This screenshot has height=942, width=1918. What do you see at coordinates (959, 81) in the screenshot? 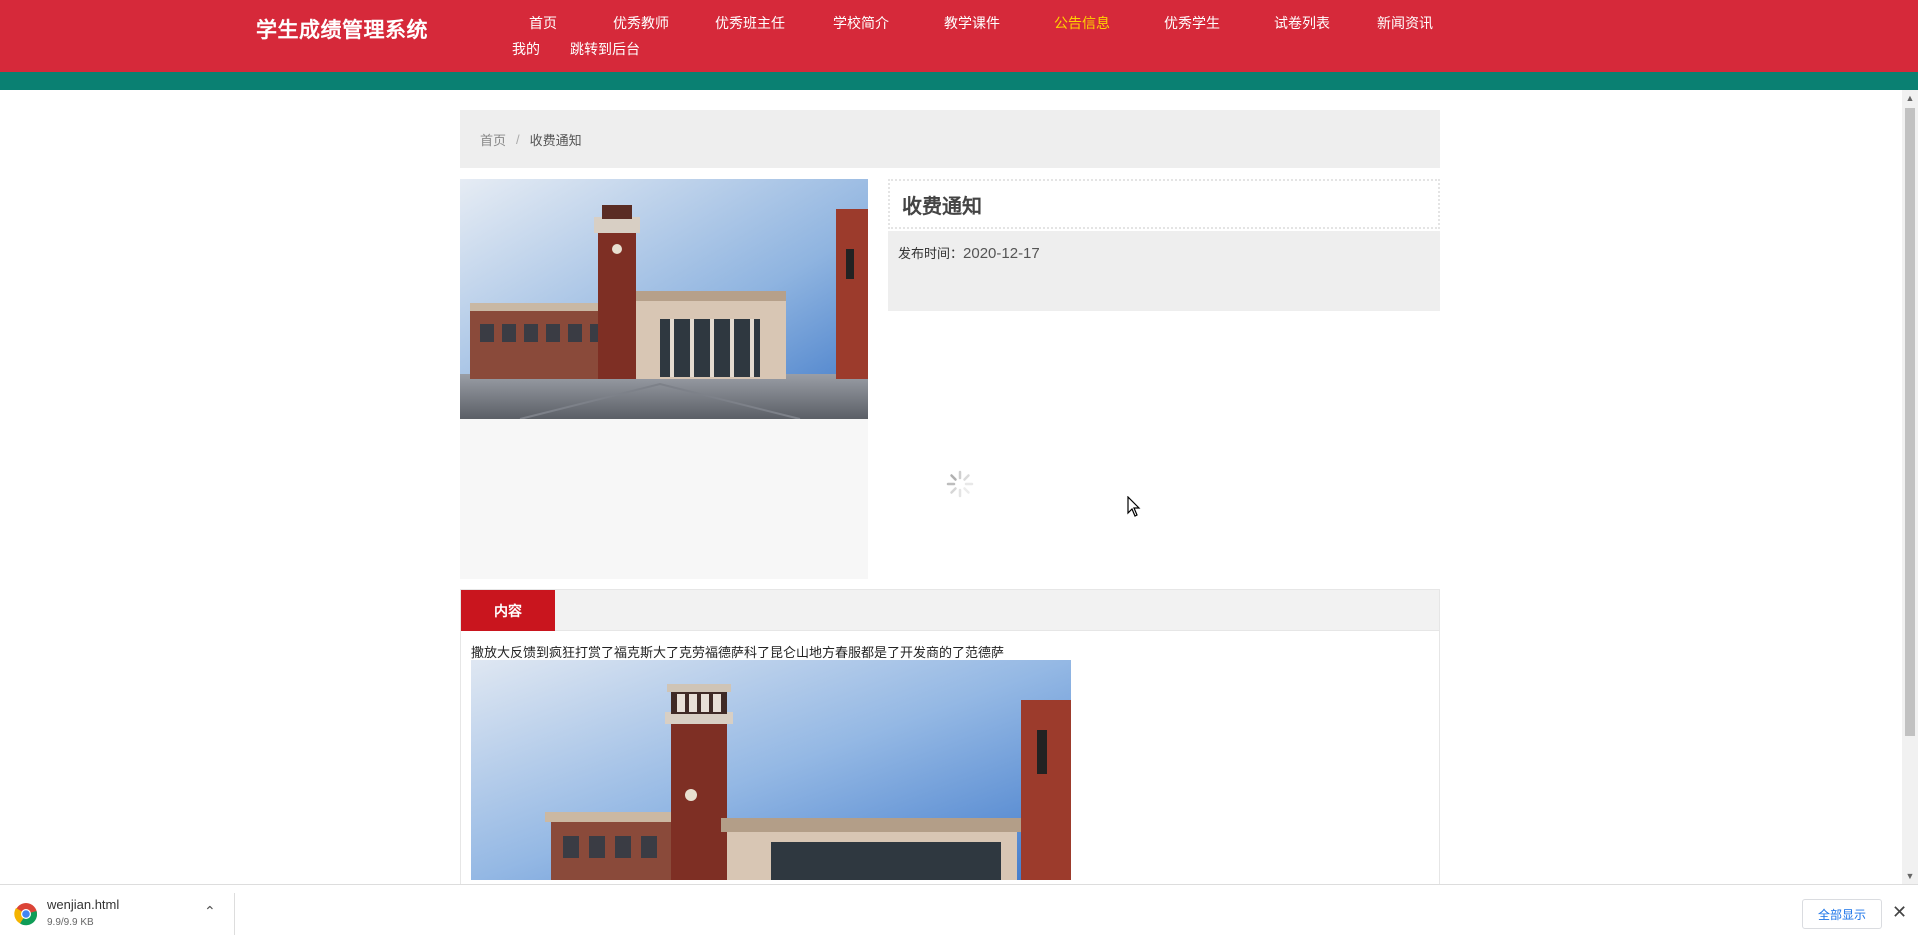
I see `header-accent-strip` at bounding box center [959, 81].